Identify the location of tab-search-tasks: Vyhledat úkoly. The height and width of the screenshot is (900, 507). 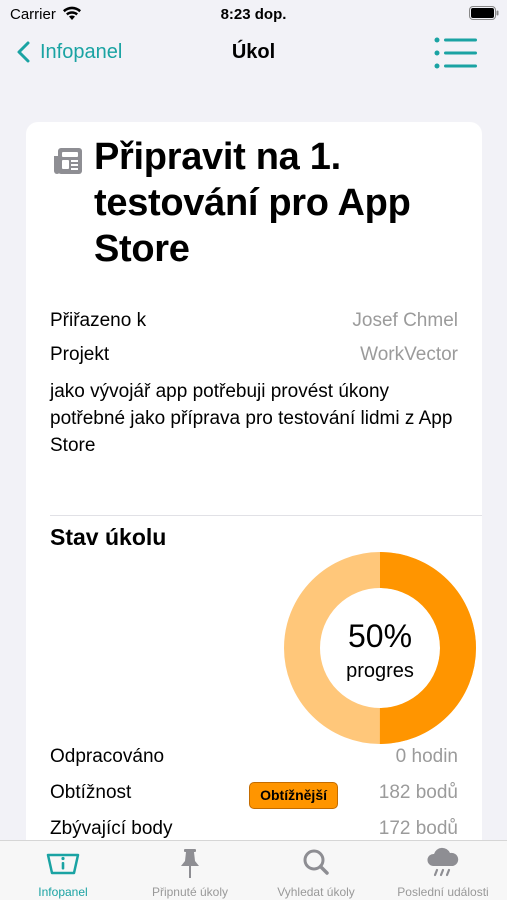
(316, 870).